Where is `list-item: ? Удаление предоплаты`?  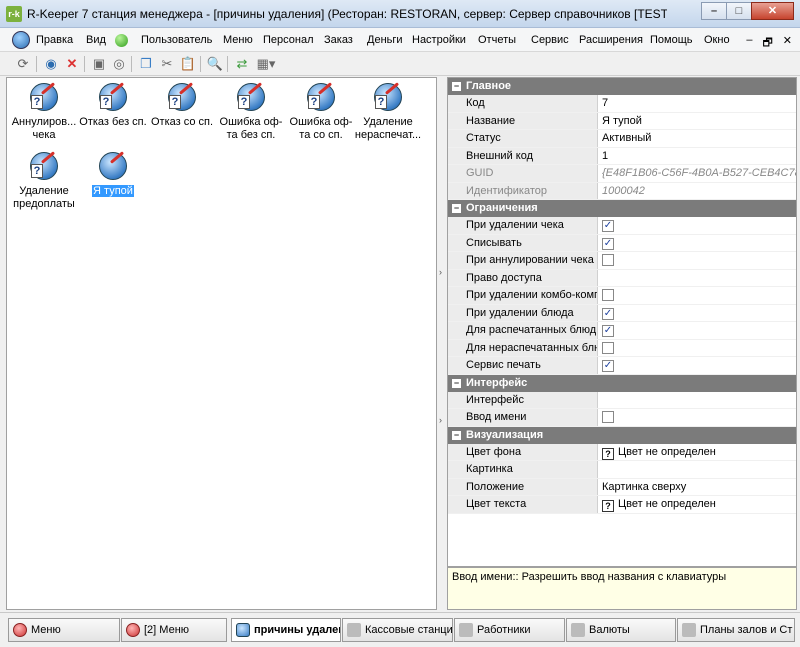
list-item: ? Удаление предоплаты is located at coordinates (44, 180).